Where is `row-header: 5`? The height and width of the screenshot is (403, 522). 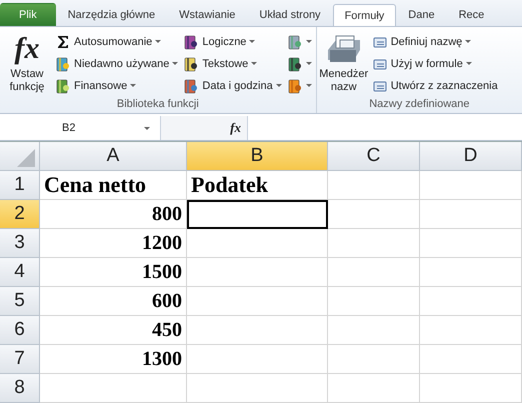 row-header: 5 is located at coordinates (20, 301).